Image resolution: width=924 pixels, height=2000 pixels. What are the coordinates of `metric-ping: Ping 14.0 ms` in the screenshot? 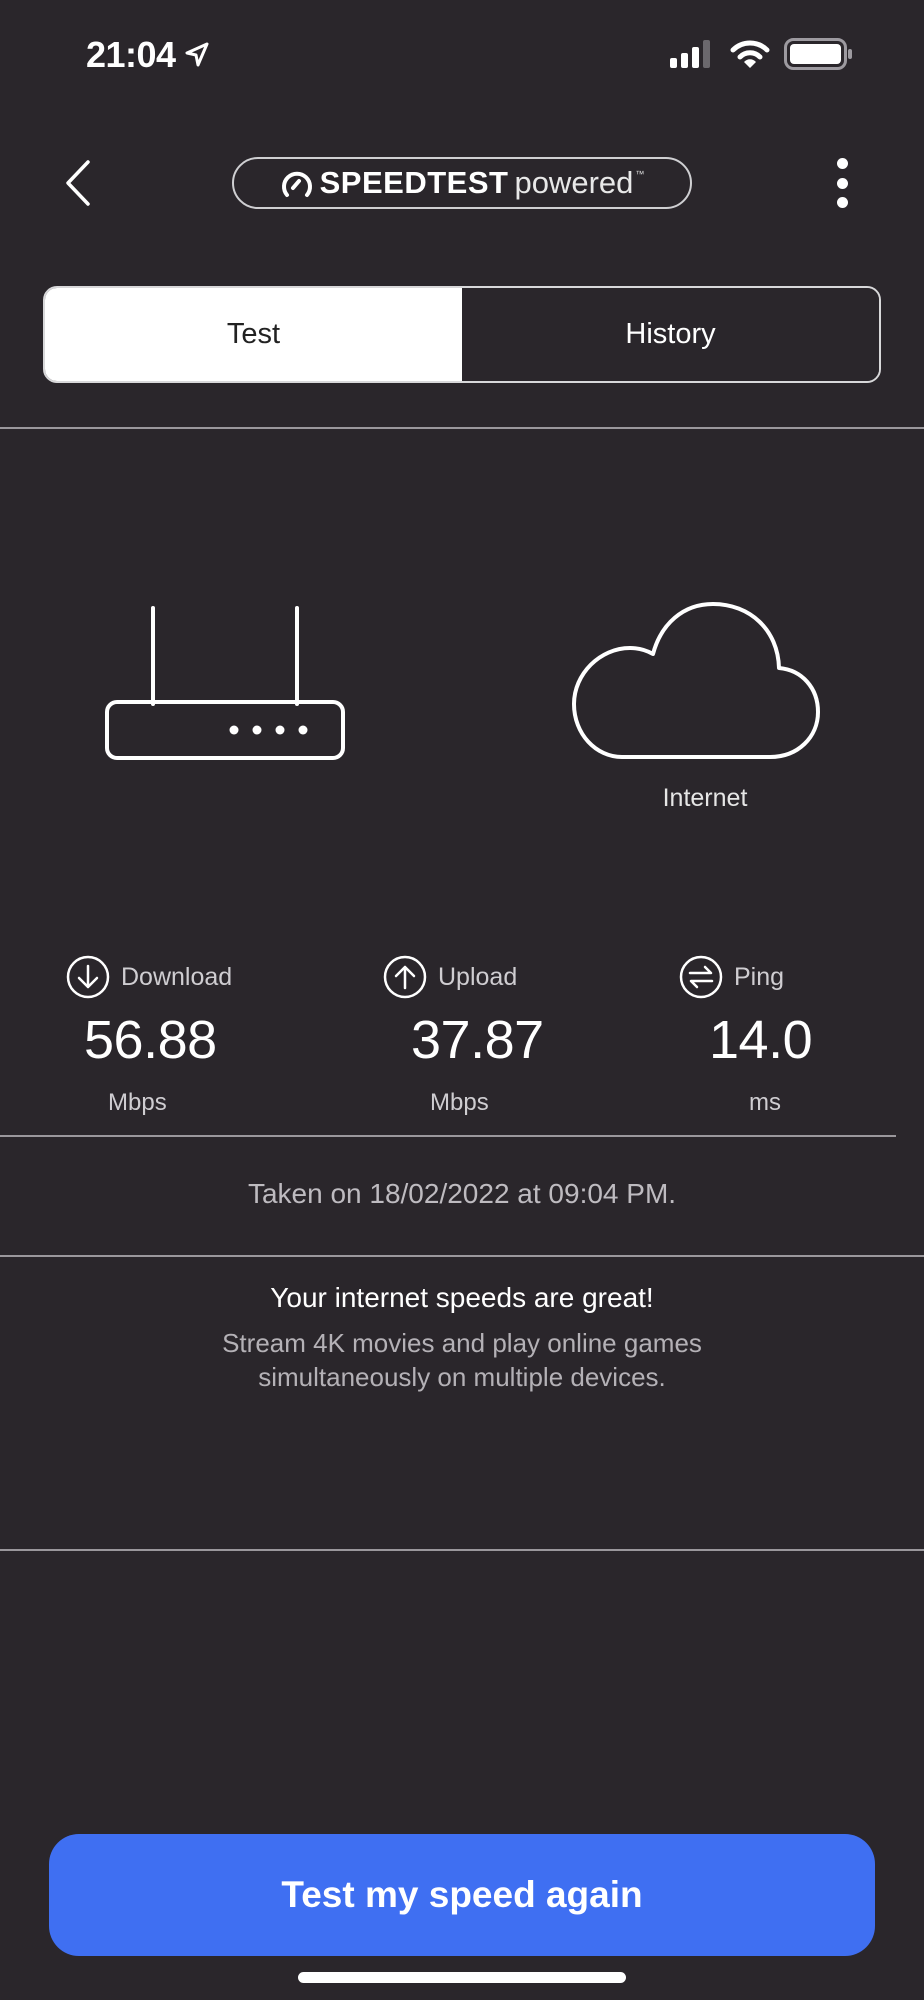 It's located at (746, 1036).